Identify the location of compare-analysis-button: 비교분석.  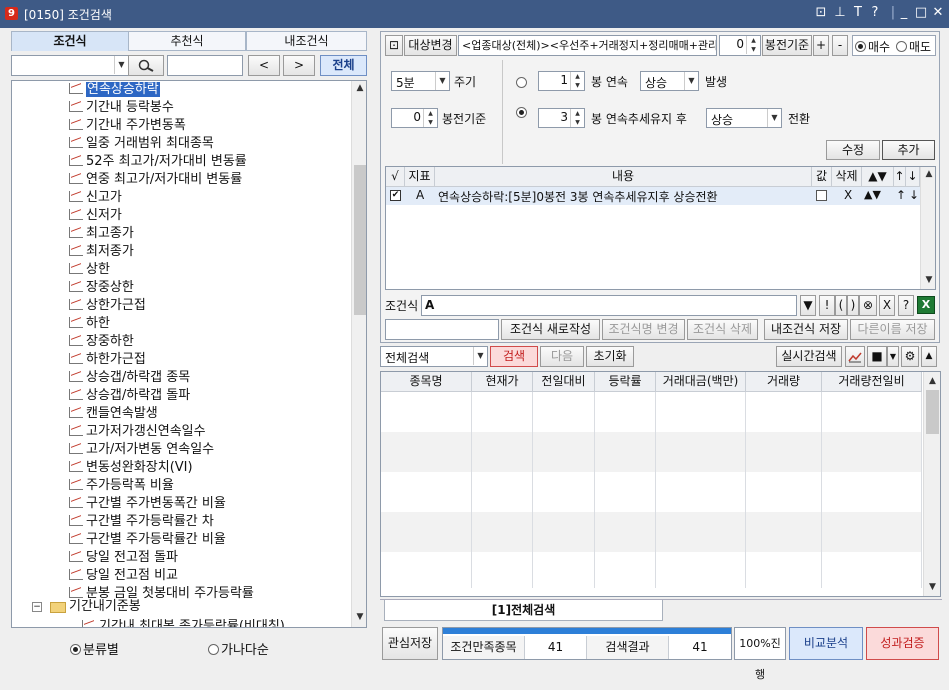
(826, 643).